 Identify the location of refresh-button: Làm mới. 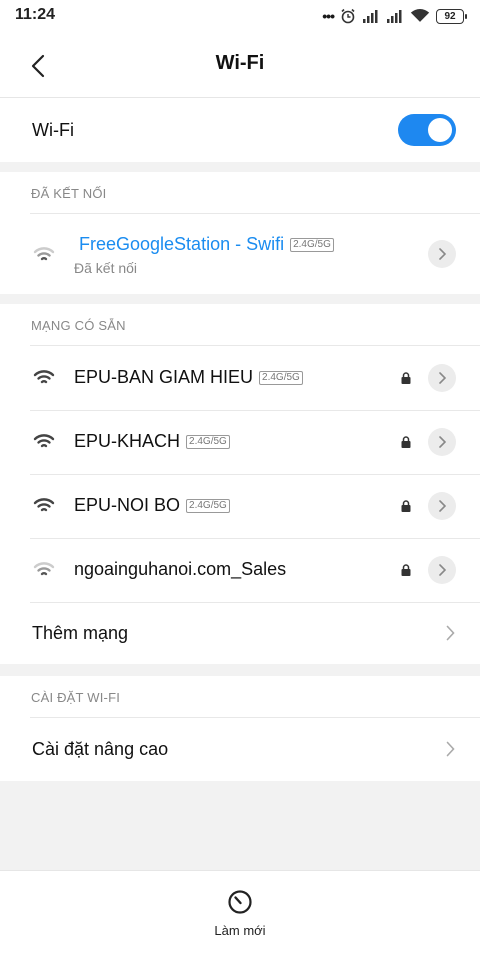
(240, 919).